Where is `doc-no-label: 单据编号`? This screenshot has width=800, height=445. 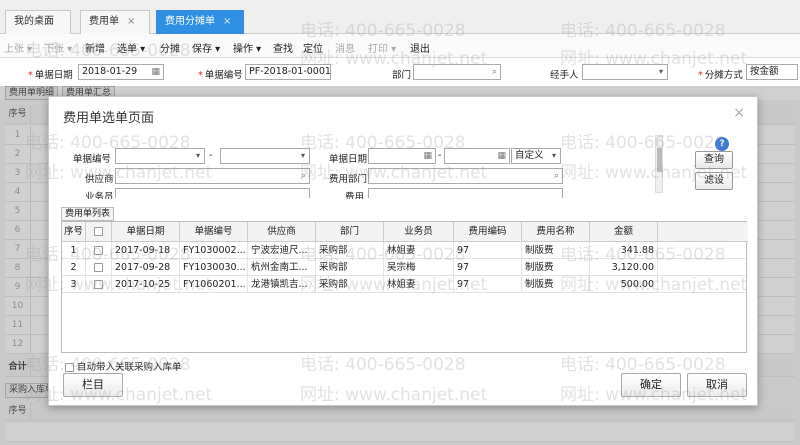 doc-no-label: 单据编号 is located at coordinates (92, 159).